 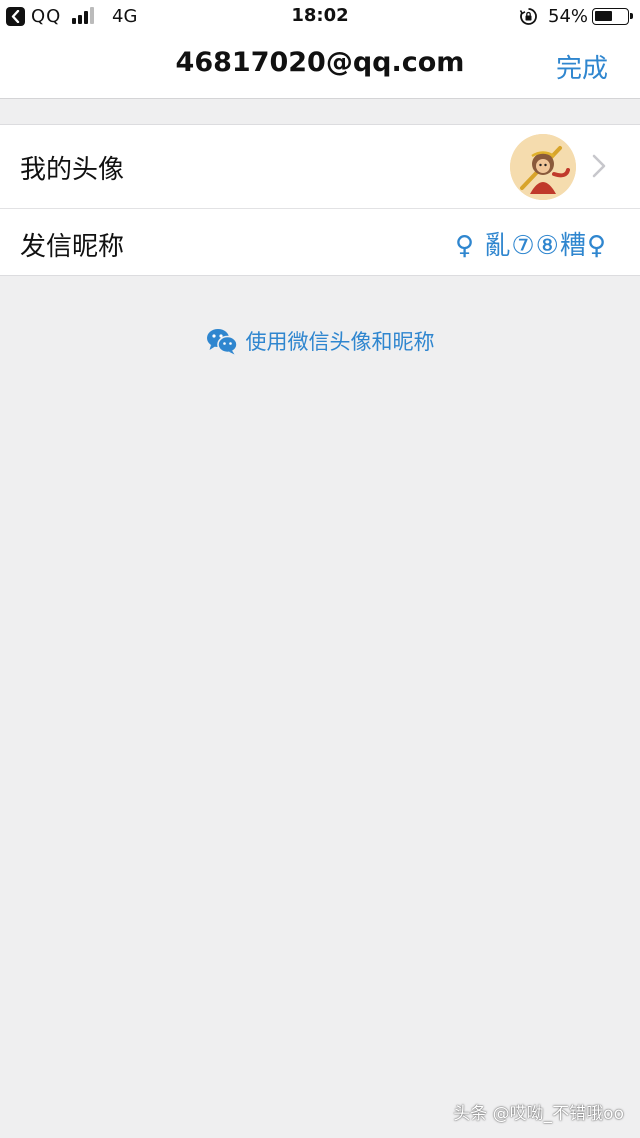 I want to click on avatar, so click(x=543, y=167).